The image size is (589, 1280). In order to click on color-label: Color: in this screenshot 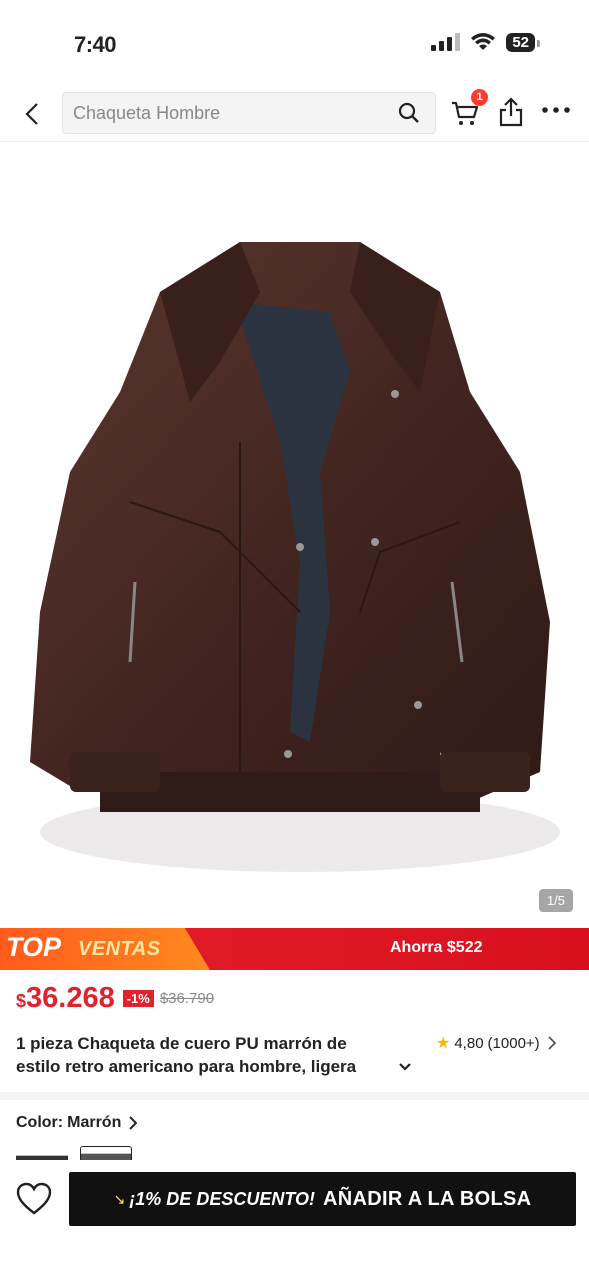, I will do `click(40, 1122)`.